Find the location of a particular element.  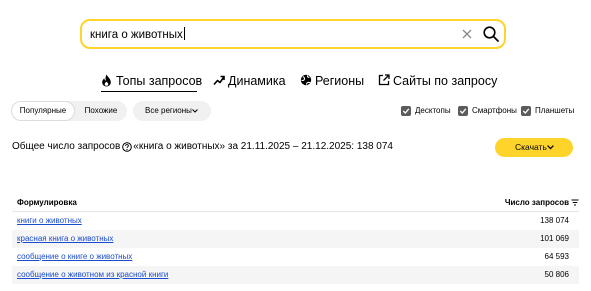

segment-popular: Популярные is located at coordinates (43, 111).